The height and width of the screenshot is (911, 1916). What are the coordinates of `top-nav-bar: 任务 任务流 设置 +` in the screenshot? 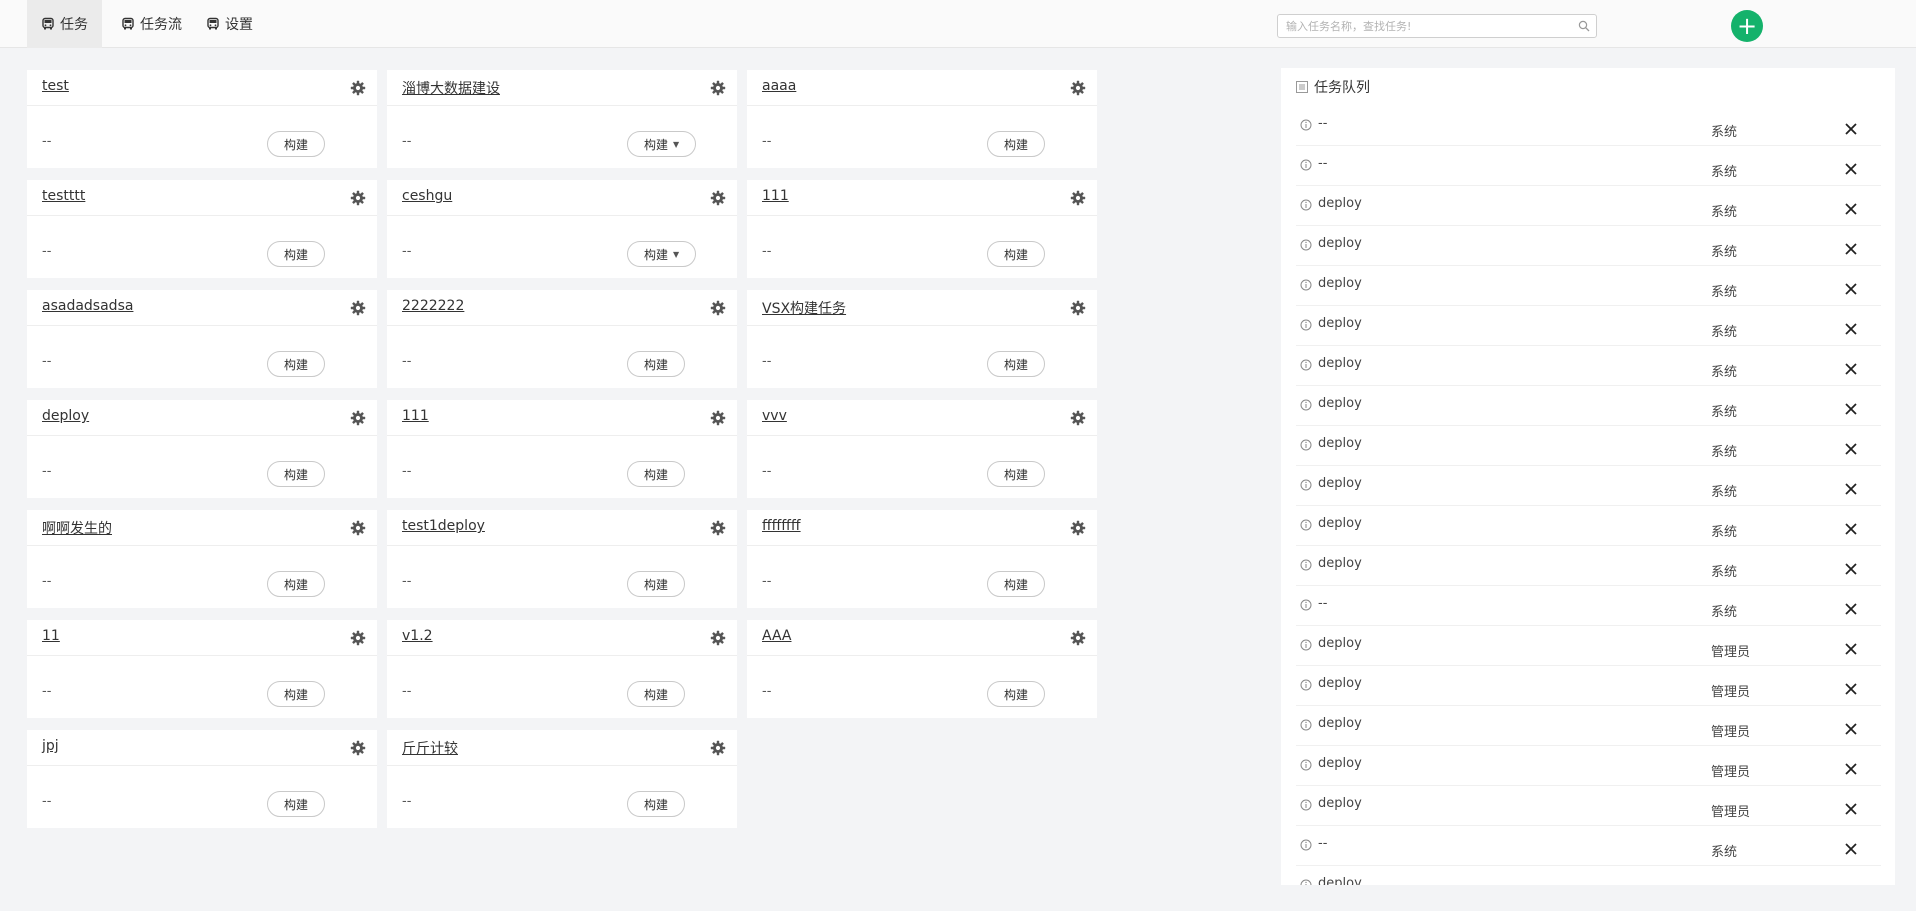 It's located at (958, 24).